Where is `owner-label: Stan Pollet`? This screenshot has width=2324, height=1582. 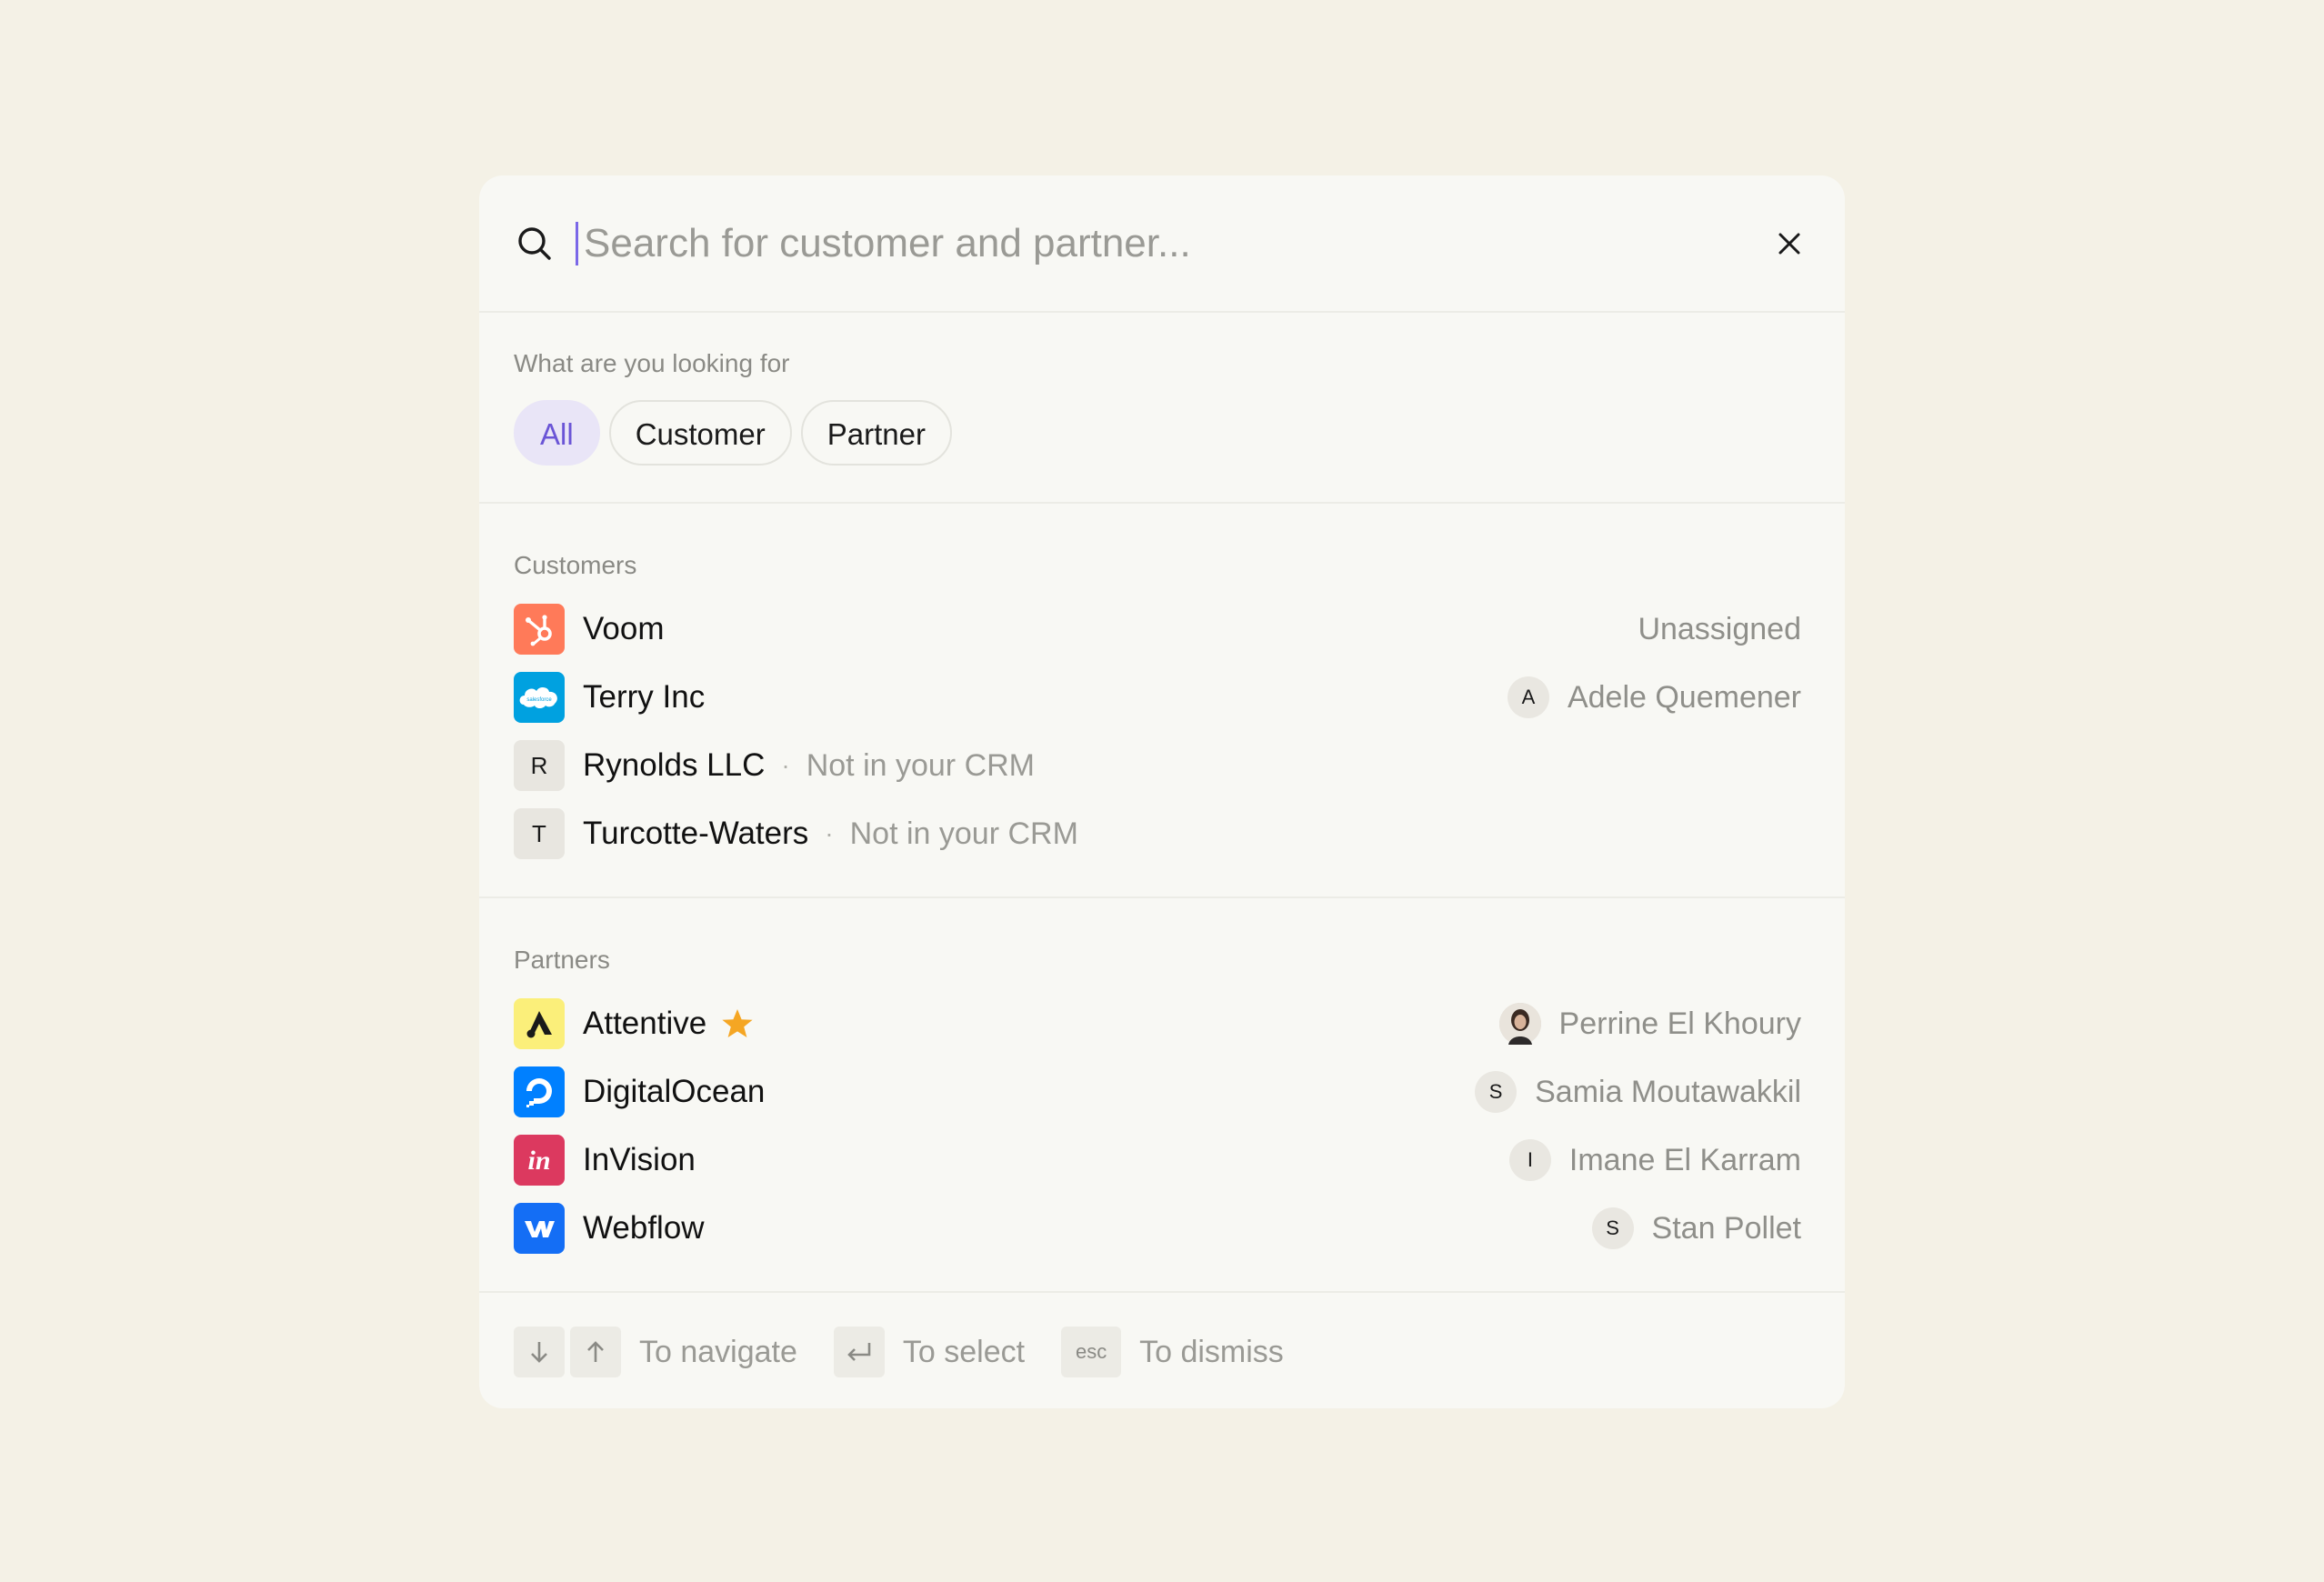
owner-label: Stan Pollet is located at coordinates (1726, 1228).